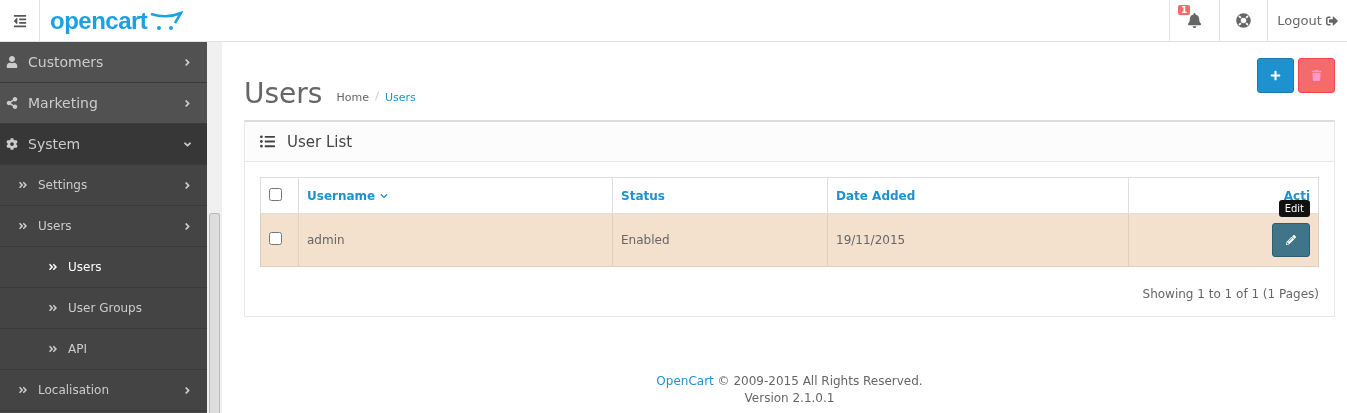  I want to click on sidebar-item: Customers, so click(103, 62).